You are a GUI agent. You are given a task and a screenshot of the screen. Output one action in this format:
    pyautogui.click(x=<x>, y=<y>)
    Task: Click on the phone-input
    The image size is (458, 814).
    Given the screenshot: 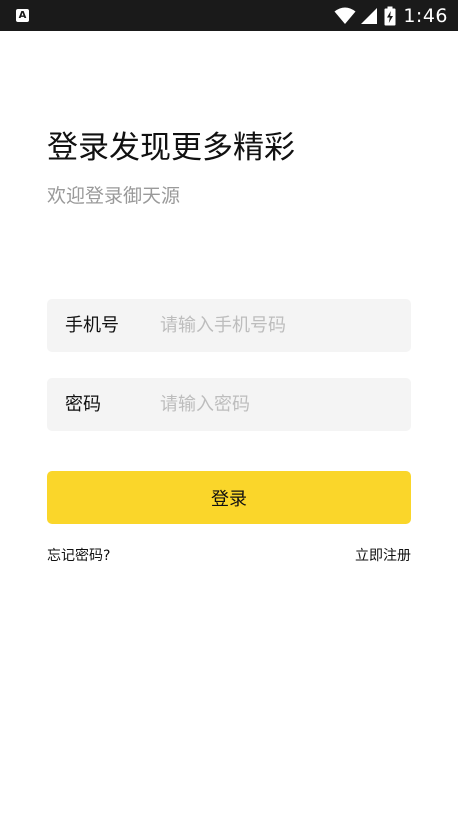 What is the action you would take?
    pyautogui.click(x=277, y=325)
    